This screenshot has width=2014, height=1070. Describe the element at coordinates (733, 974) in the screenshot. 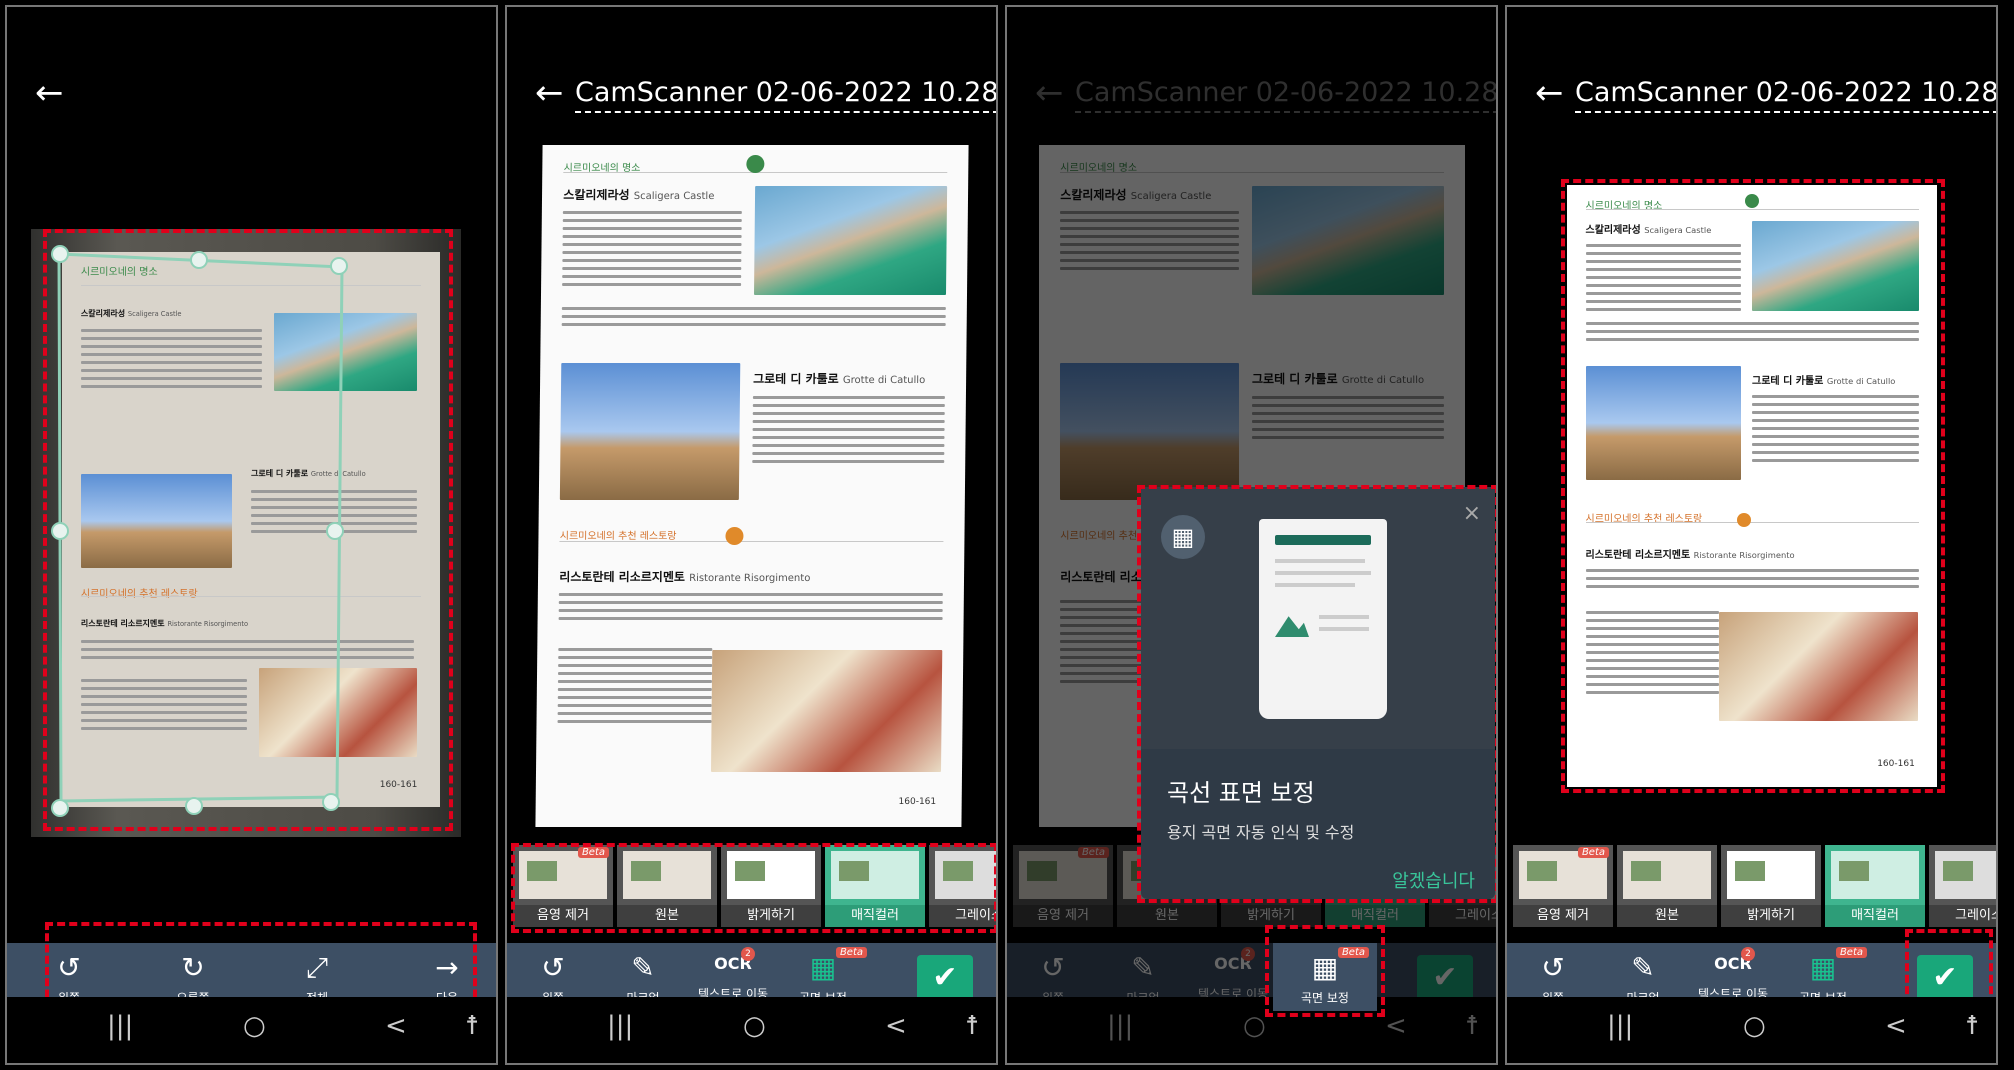

I see `ocr-button: OCR 2 텍스트로 이동` at that location.